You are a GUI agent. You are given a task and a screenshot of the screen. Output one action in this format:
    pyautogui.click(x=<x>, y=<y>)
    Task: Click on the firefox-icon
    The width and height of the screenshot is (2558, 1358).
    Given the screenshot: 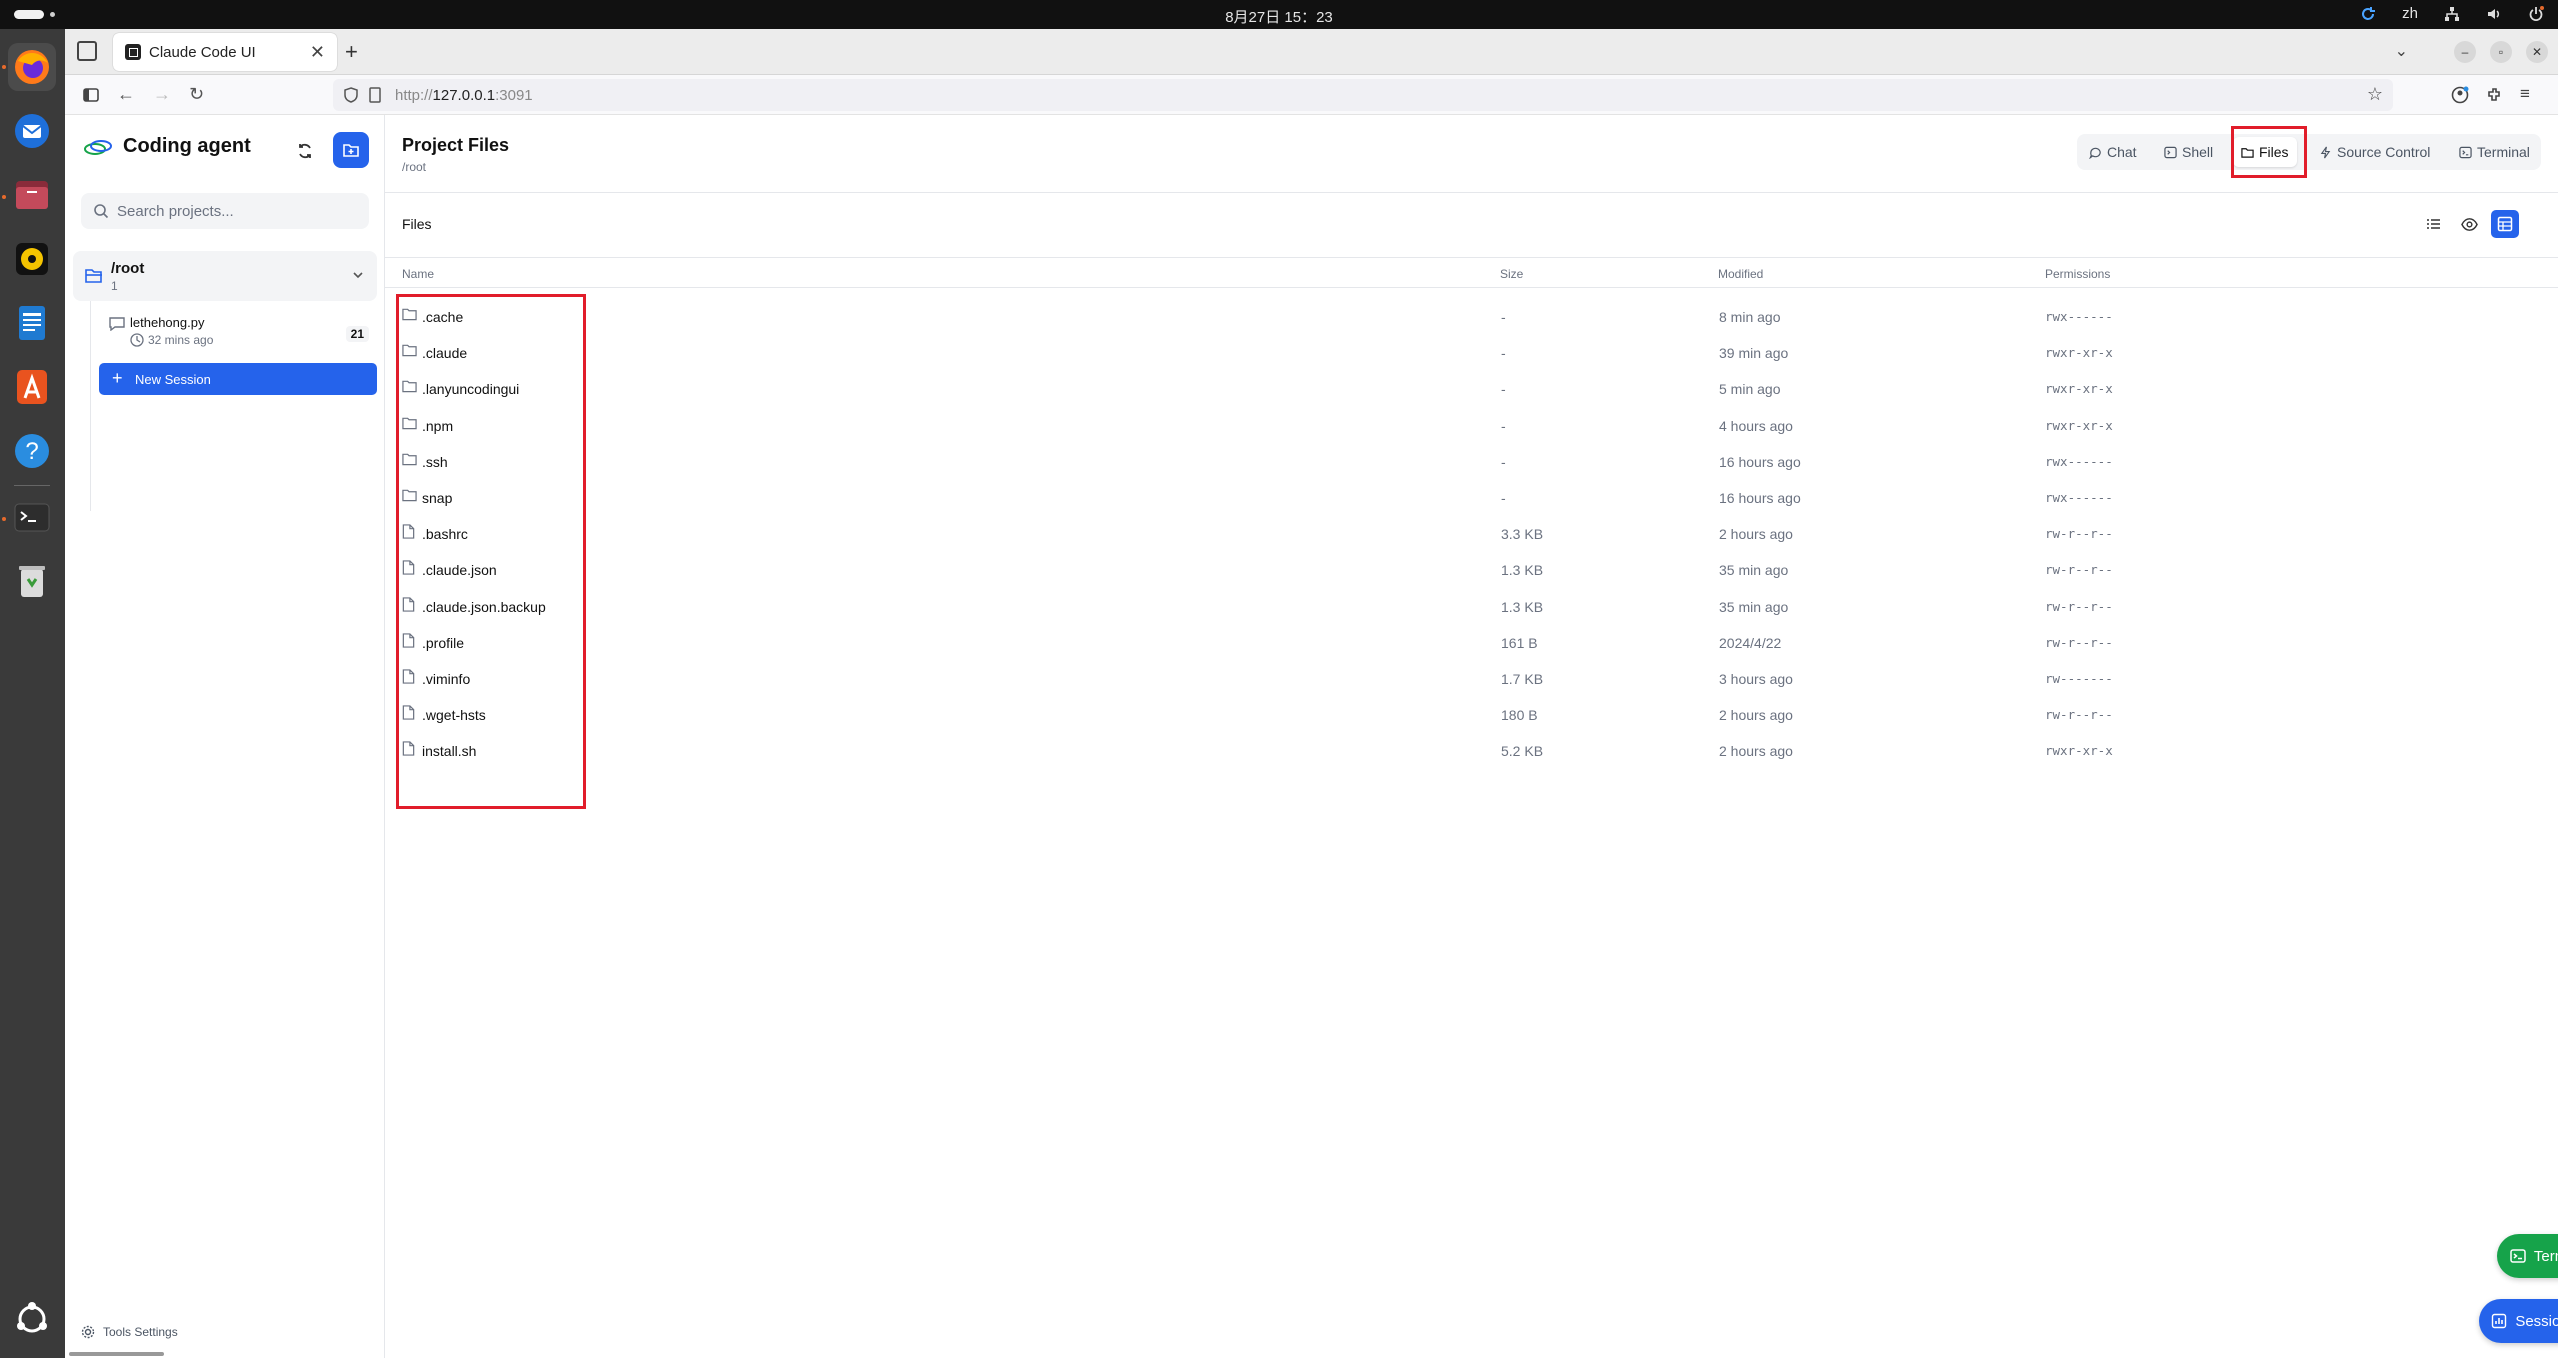 What is the action you would take?
    pyautogui.click(x=32, y=67)
    